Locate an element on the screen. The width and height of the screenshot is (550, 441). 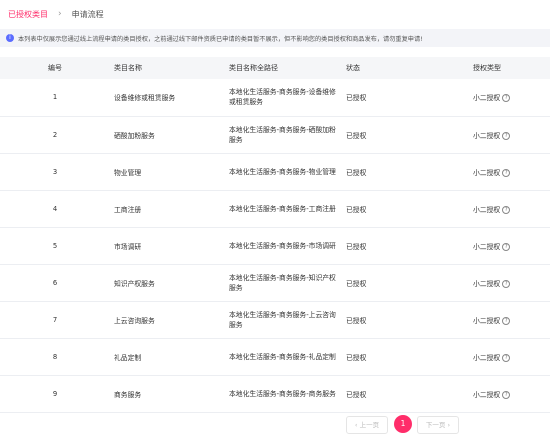
row-name: 硒酸加粉服务 is located at coordinates (169, 135).